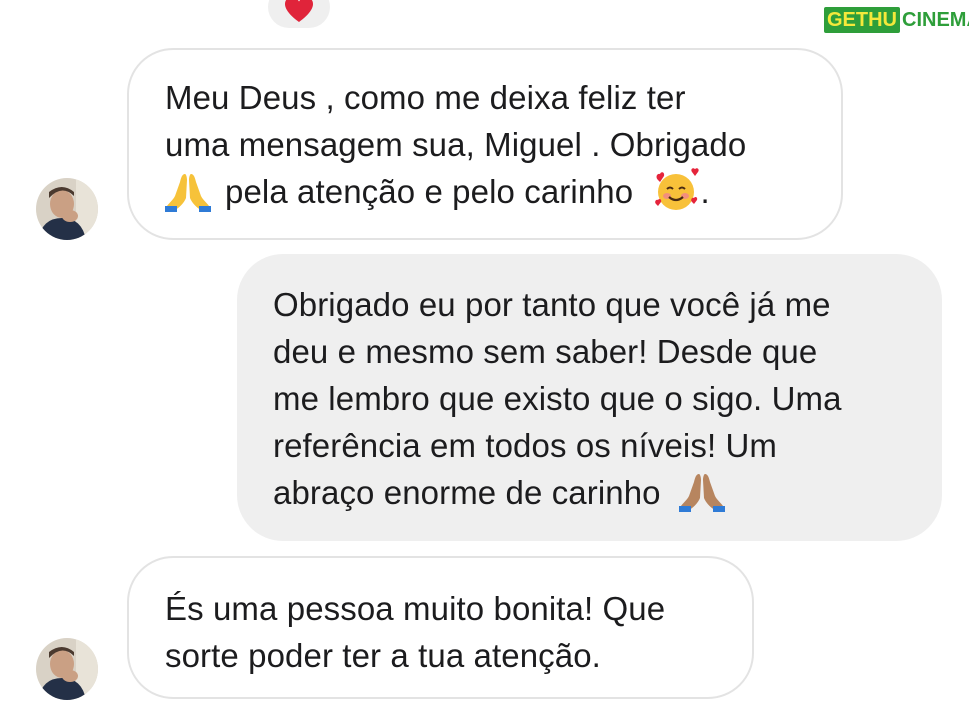 This screenshot has width=969, height=727. Describe the element at coordinates (677, 189) in the screenshot. I see `smiling-face-with-hearts-icon` at that location.